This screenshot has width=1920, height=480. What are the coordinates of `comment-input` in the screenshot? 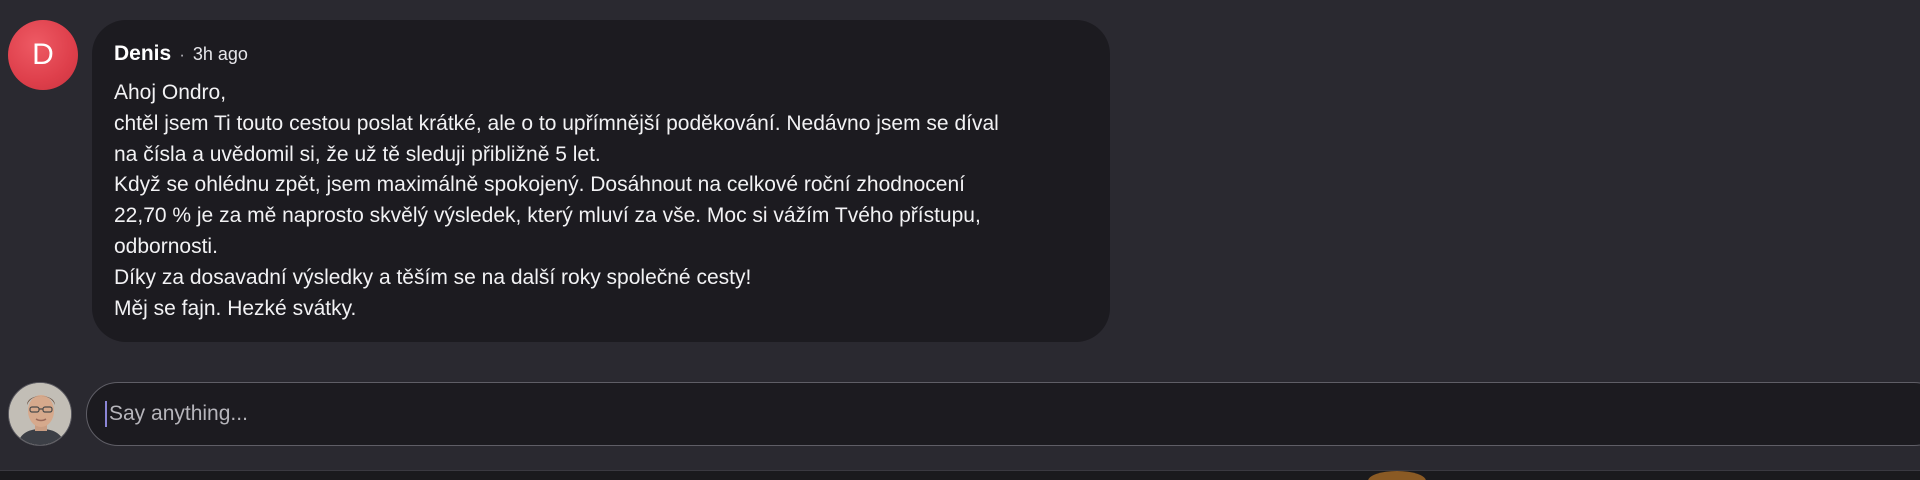 It's located at (959, 414).